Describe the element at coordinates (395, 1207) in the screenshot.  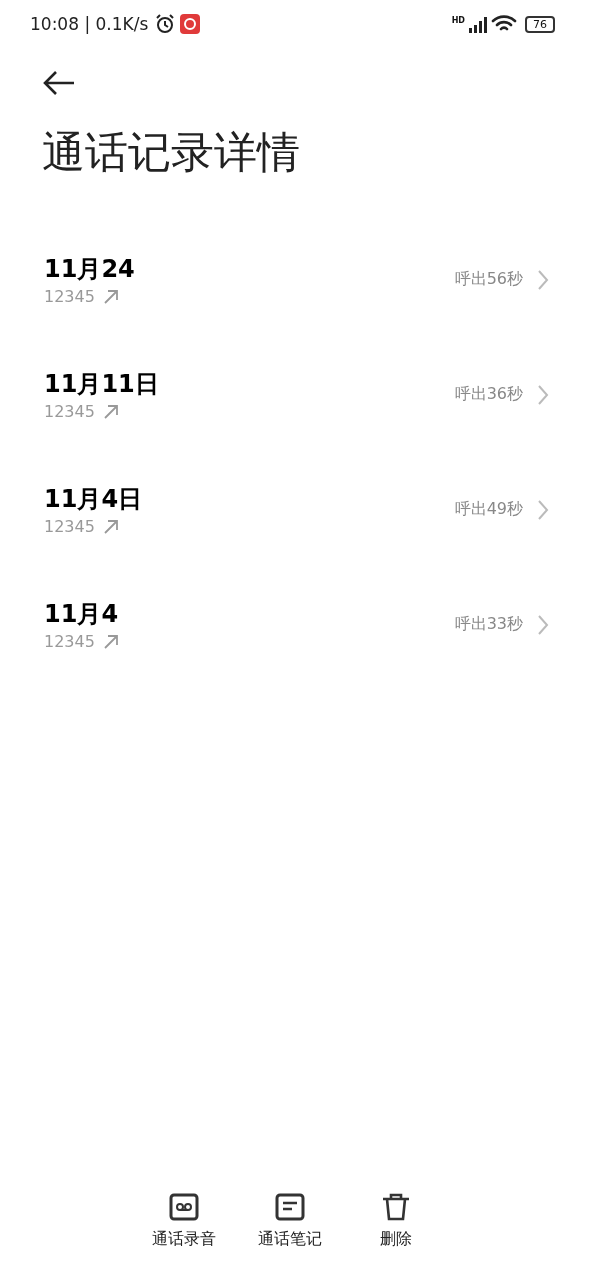
I see `trash-icon` at that location.